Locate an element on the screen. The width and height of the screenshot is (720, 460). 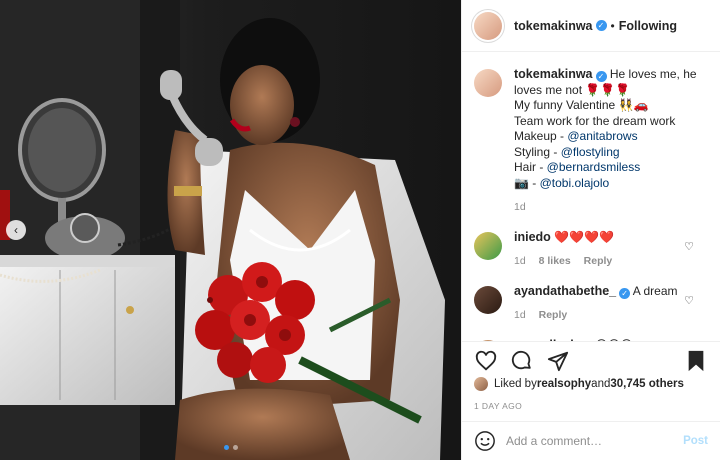
comment-username: iniedo is located at coordinates (532, 237).